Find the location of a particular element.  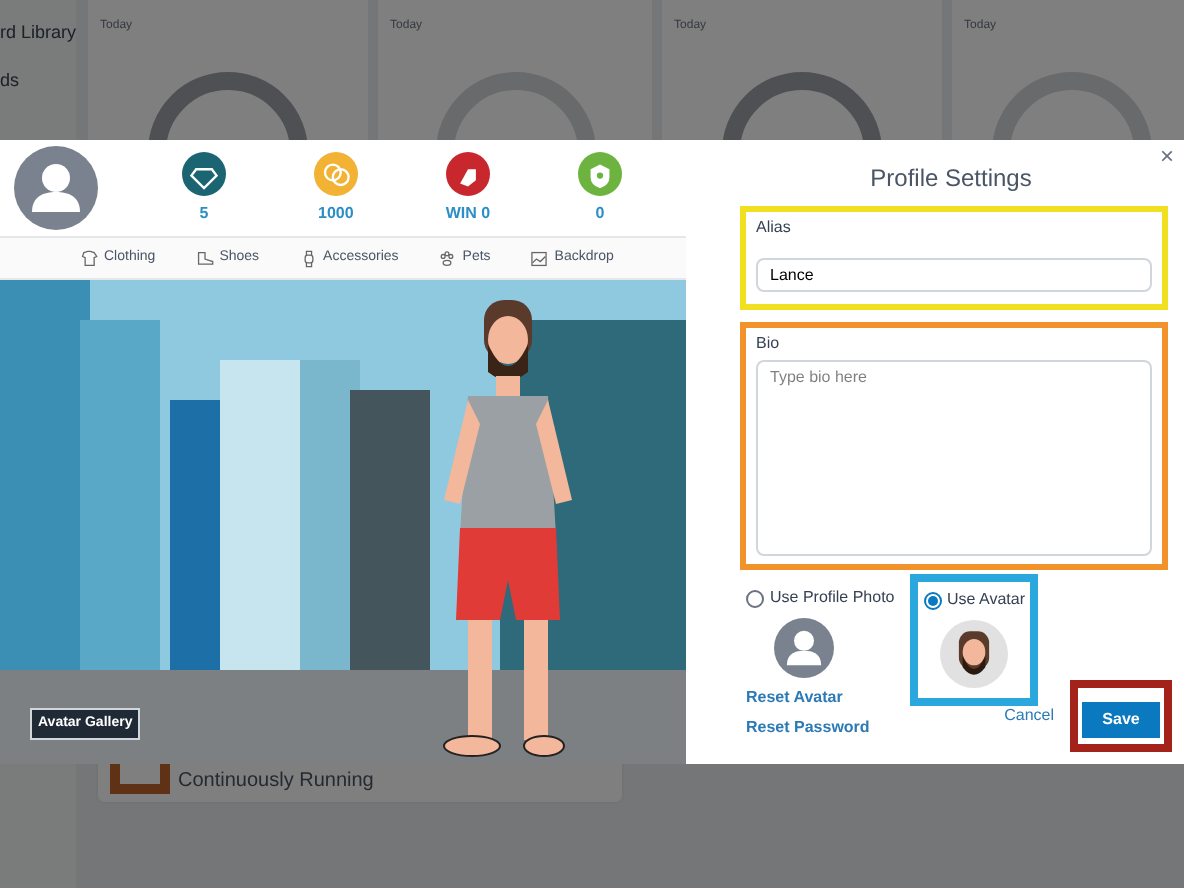

sidebar-item: ds is located at coordinates (38, 80).